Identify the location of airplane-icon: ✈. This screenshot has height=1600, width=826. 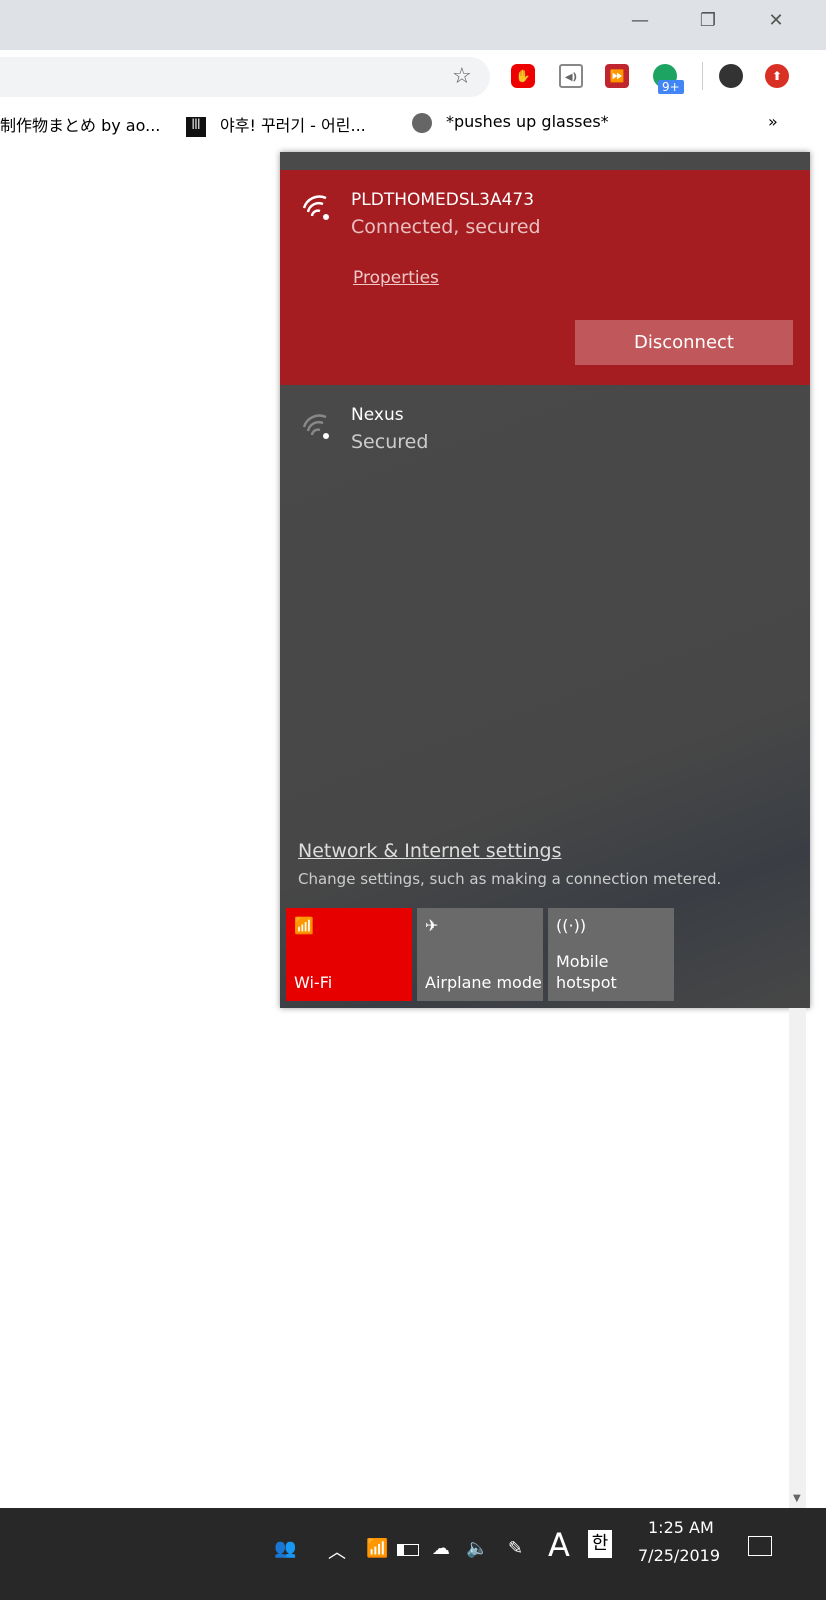
(432, 925).